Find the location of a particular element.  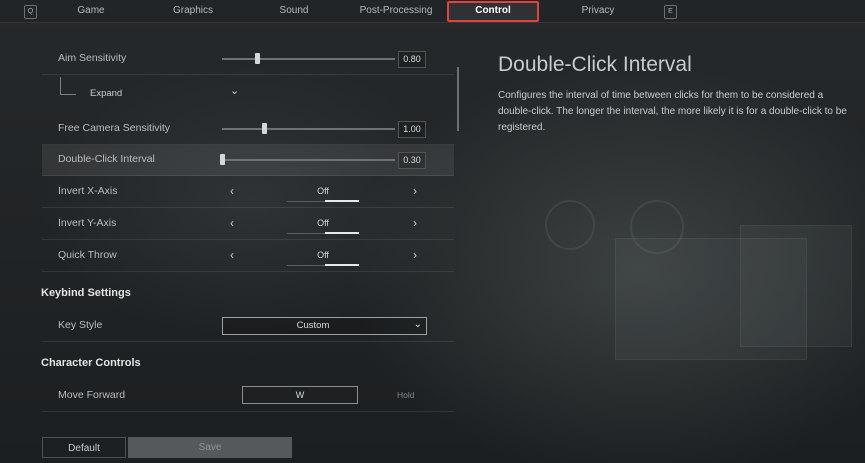

aim-sensitivity-row: Aim Sensitivity 0.80 is located at coordinates (248, 59).